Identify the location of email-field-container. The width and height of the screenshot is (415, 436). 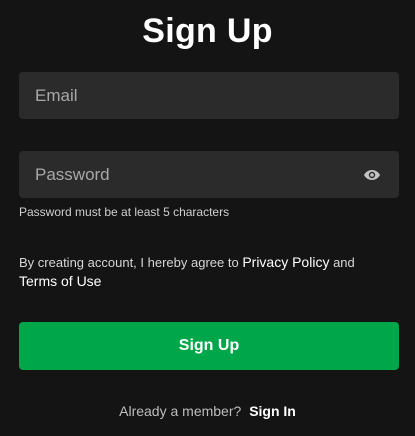
(209, 95).